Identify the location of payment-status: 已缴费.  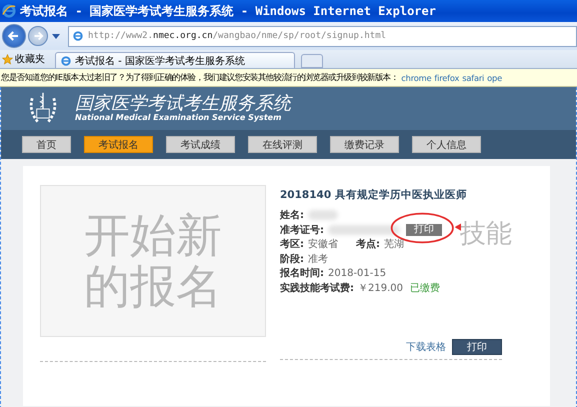
(425, 288).